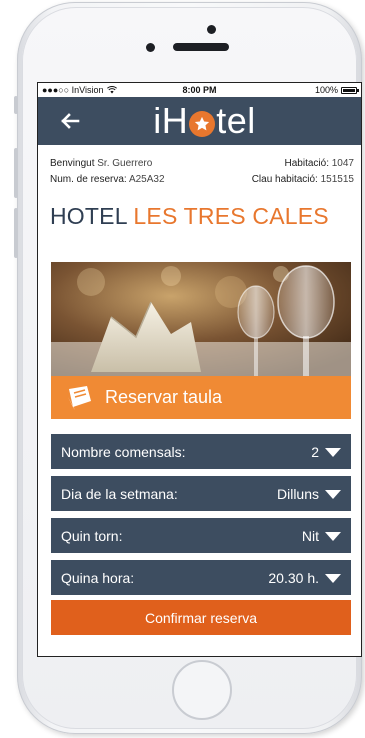 The height and width of the screenshot is (738, 365). Describe the element at coordinates (310, 535) in the screenshot. I see `shift-value: Nit` at that location.